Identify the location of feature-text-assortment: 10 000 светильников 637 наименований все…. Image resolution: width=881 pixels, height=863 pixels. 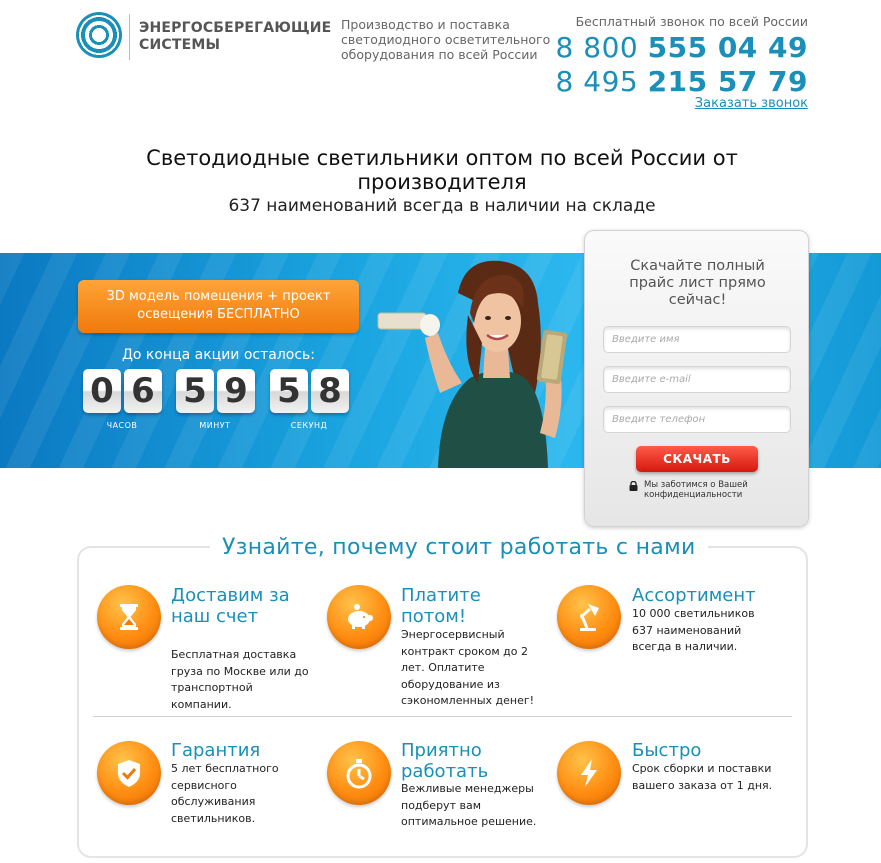
(693, 630).